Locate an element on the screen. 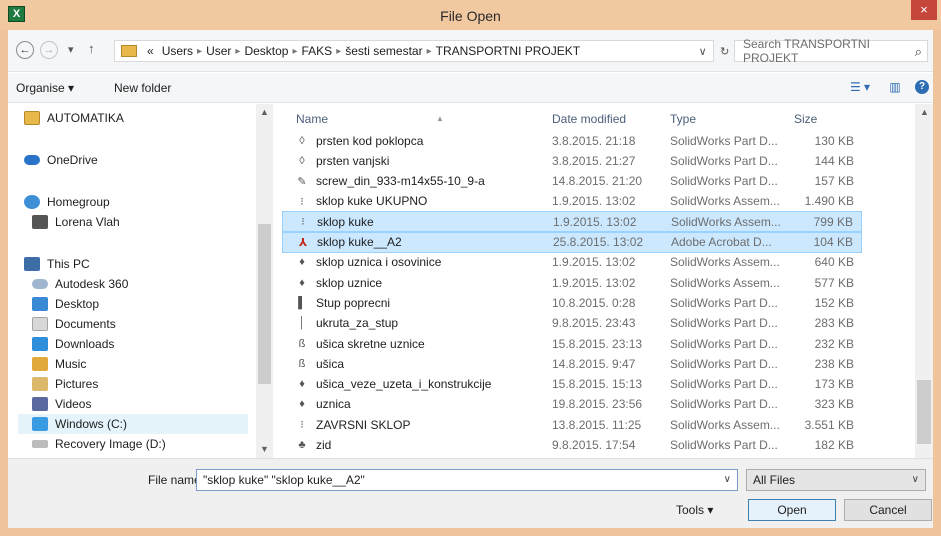 This screenshot has width=941, height=536. cancel-button: Cancel is located at coordinates (888, 510).